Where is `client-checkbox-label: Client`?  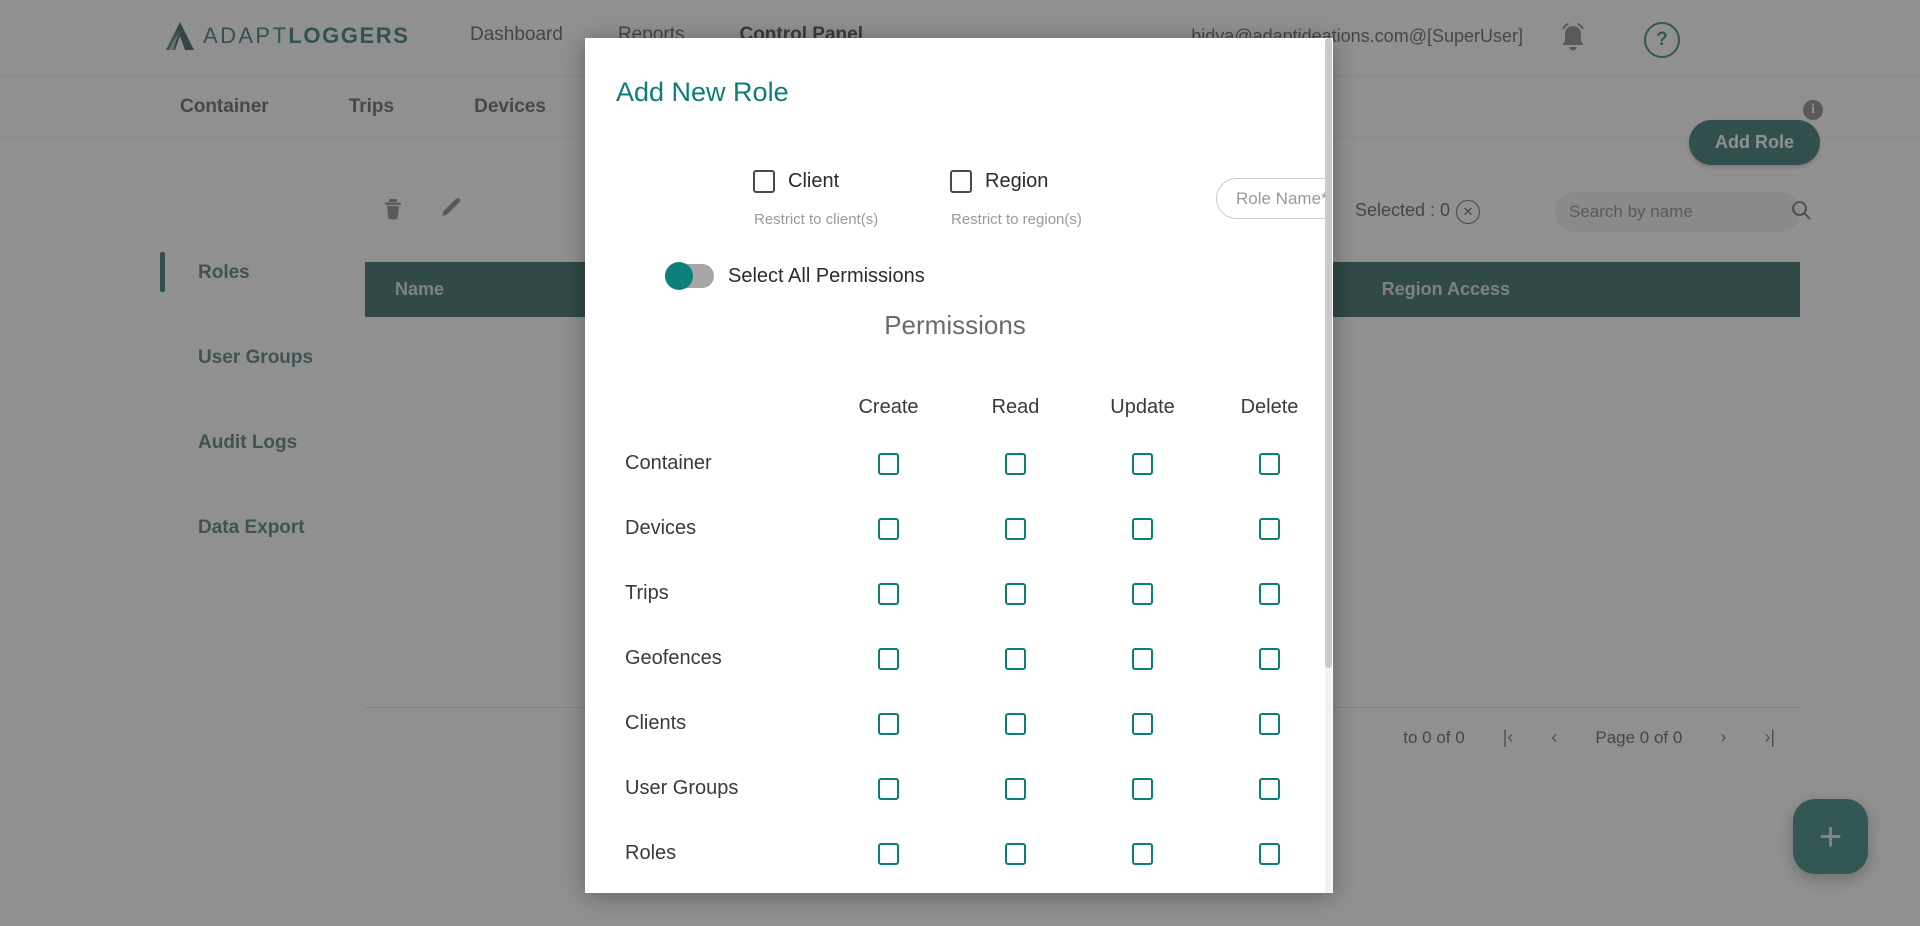 client-checkbox-label: Client is located at coordinates (814, 181).